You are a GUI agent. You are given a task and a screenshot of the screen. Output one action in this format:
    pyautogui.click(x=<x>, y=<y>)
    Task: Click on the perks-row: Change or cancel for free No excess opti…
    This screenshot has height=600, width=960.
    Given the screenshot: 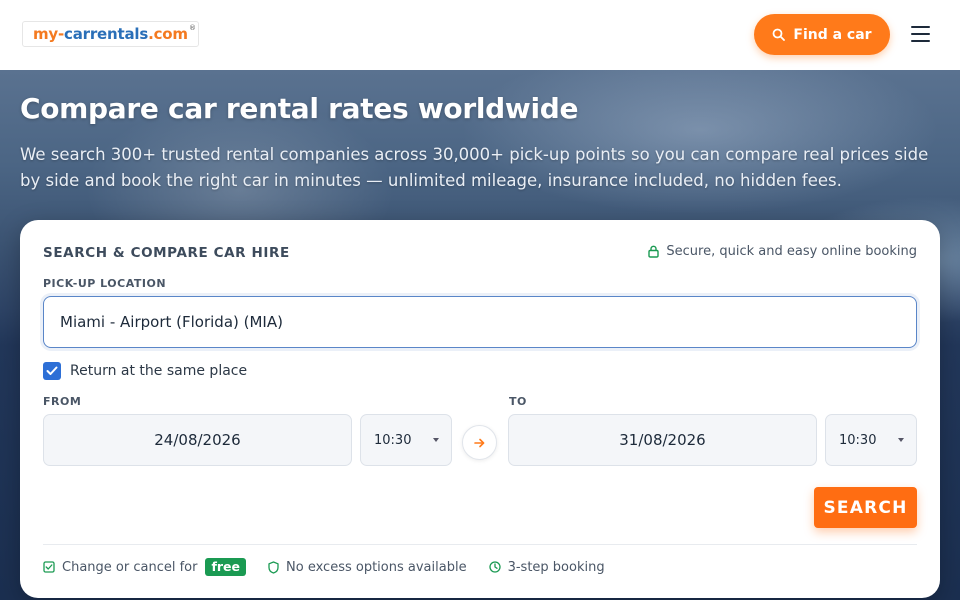 What is the action you would take?
    pyautogui.click(x=335, y=567)
    